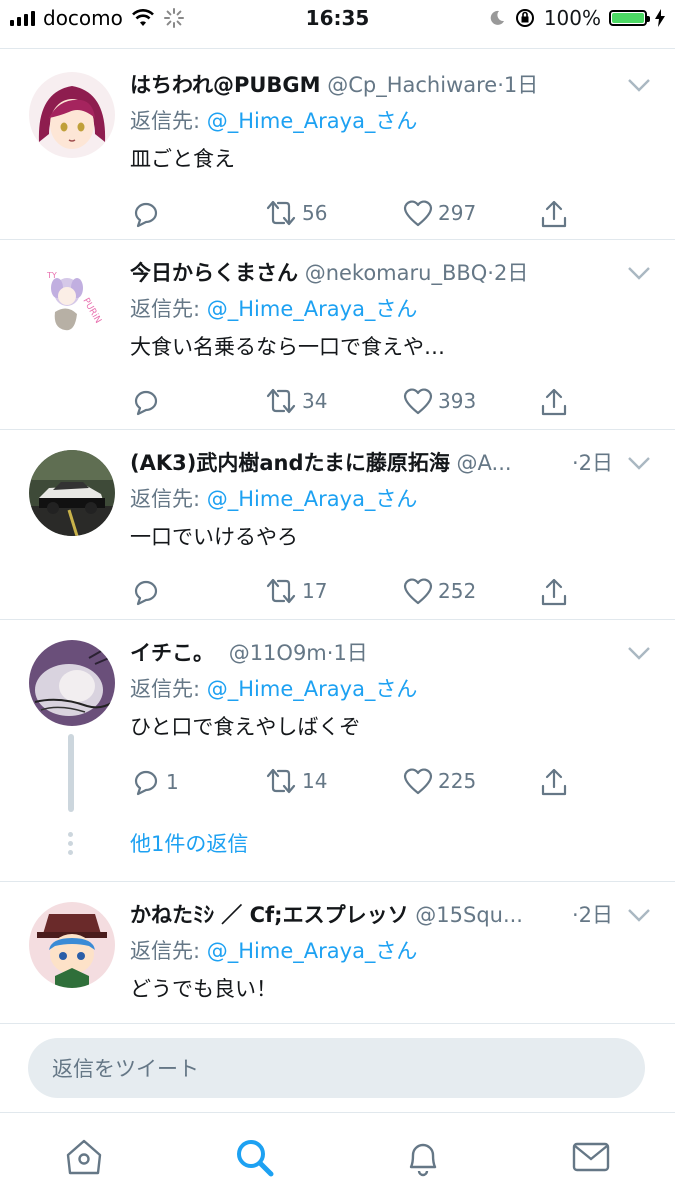  Describe the element at coordinates (315, 781) in the screenshot. I see `retweet-count: 14` at that location.